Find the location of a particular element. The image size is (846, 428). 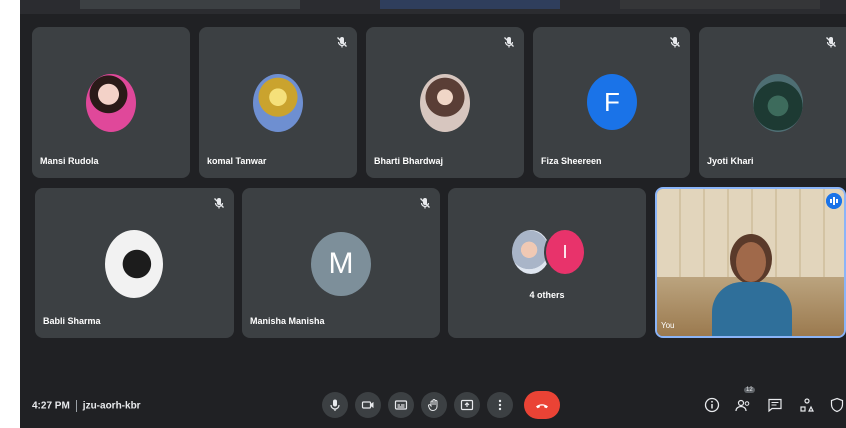

video-person-face is located at coordinates (751, 262).